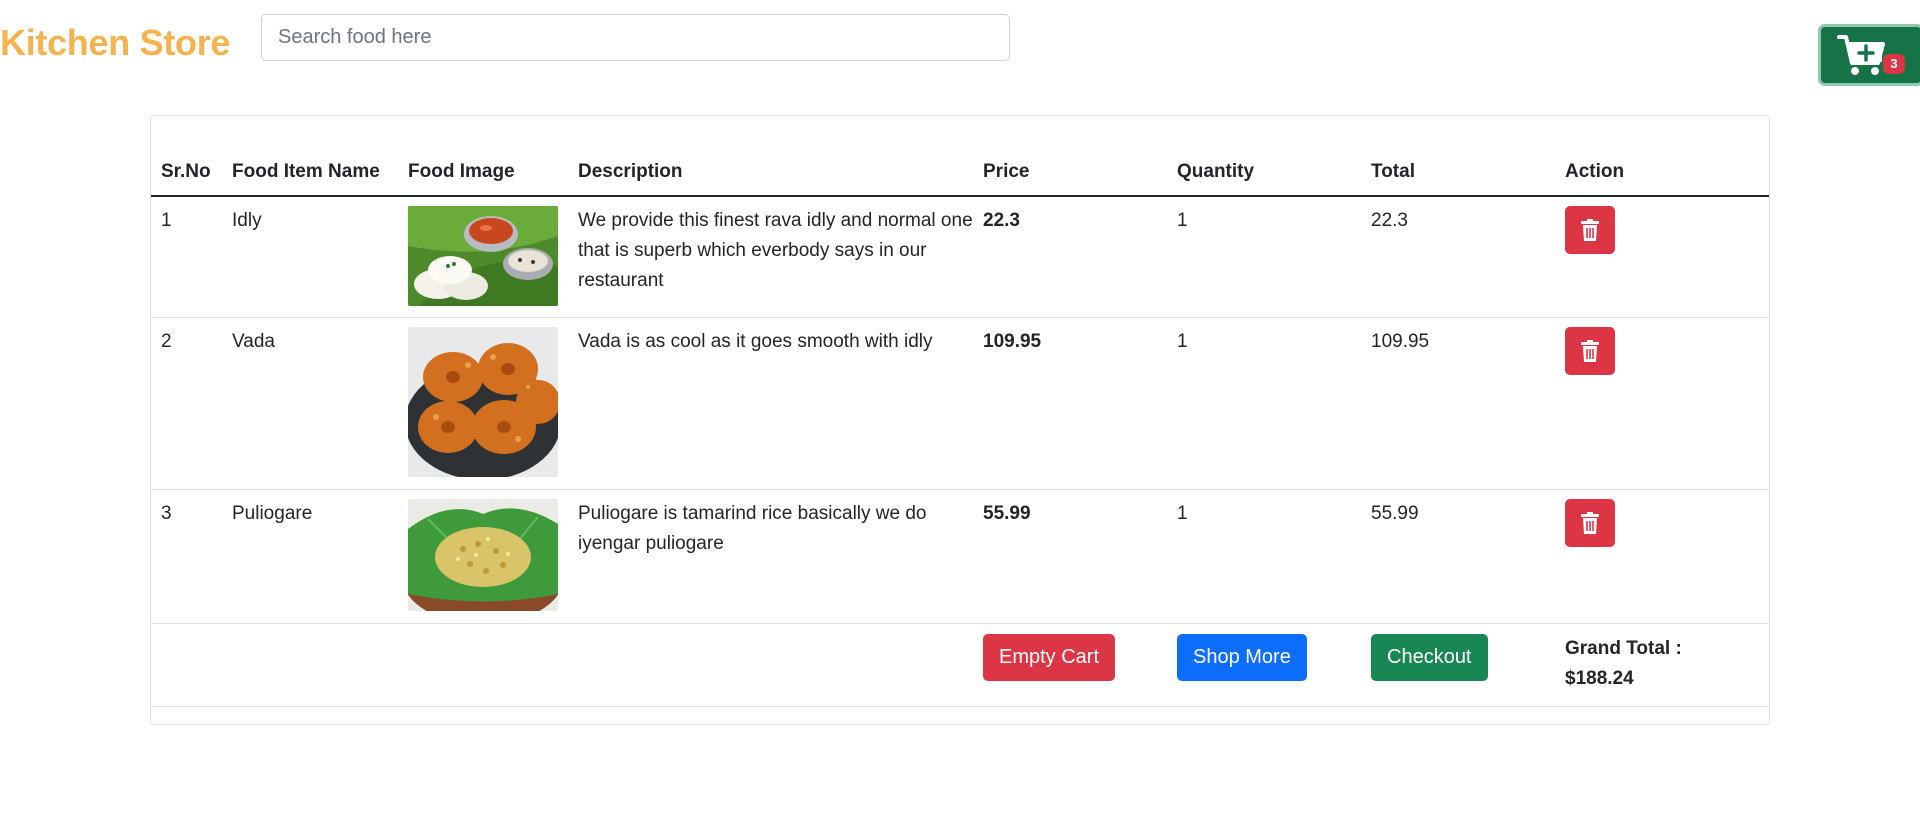  What do you see at coordinates (1662, 156) in the screenshot?
I see `header-action: Action` at bounding box center [1662, 156].